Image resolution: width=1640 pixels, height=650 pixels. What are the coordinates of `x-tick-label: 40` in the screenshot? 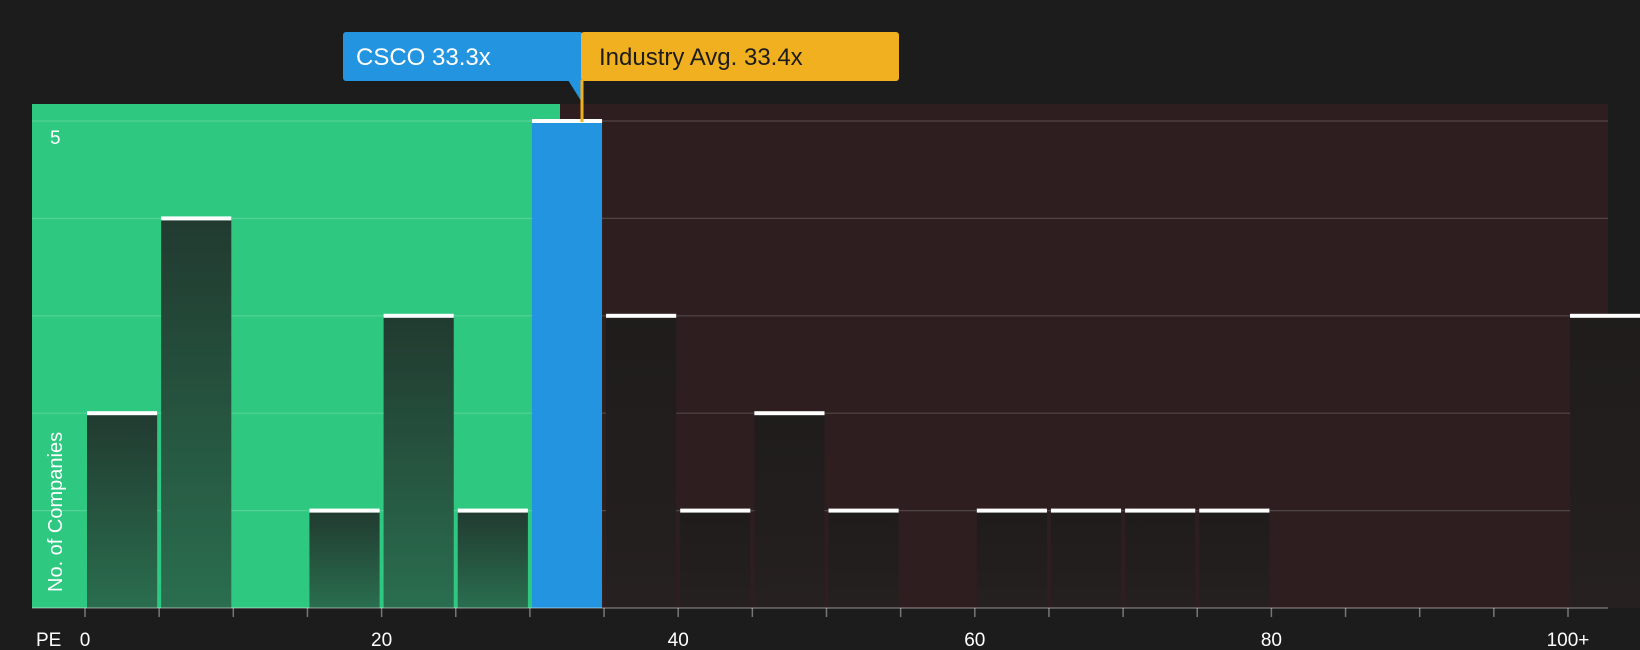 It's located at (678, 640).